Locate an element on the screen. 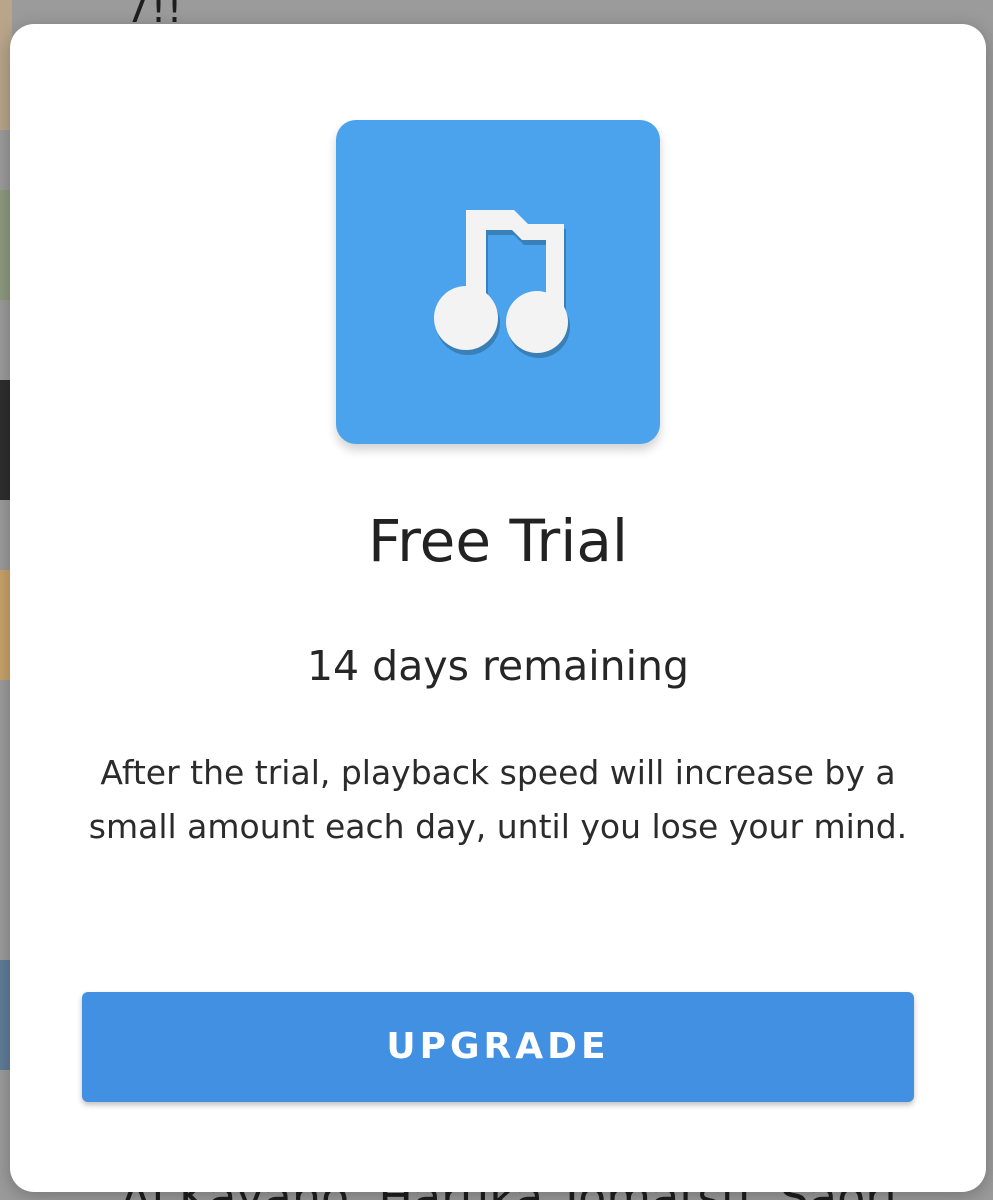 The width and height of the screenshot is (993, 1200). trial-days-remaining: 14 days remaining is located at coordinates (498, 666).